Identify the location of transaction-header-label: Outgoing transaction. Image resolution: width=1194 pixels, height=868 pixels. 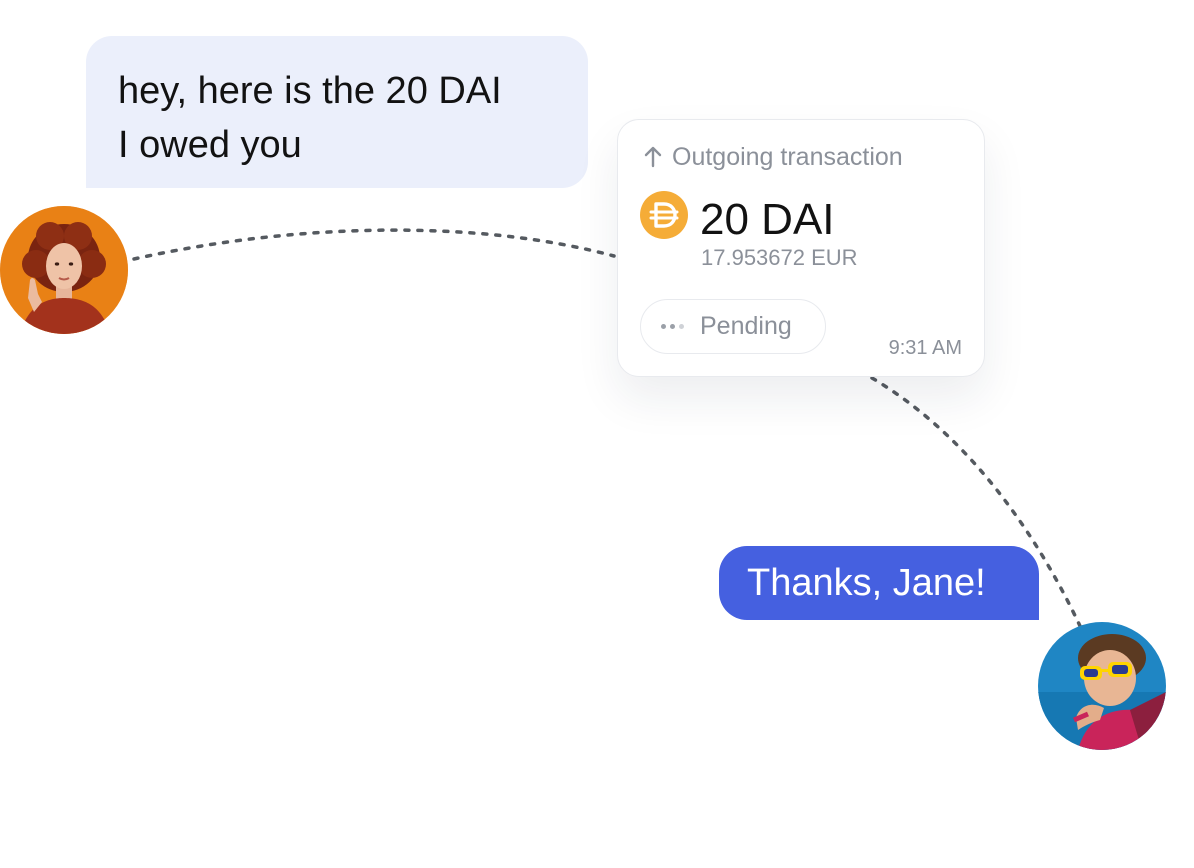
(787, 157).